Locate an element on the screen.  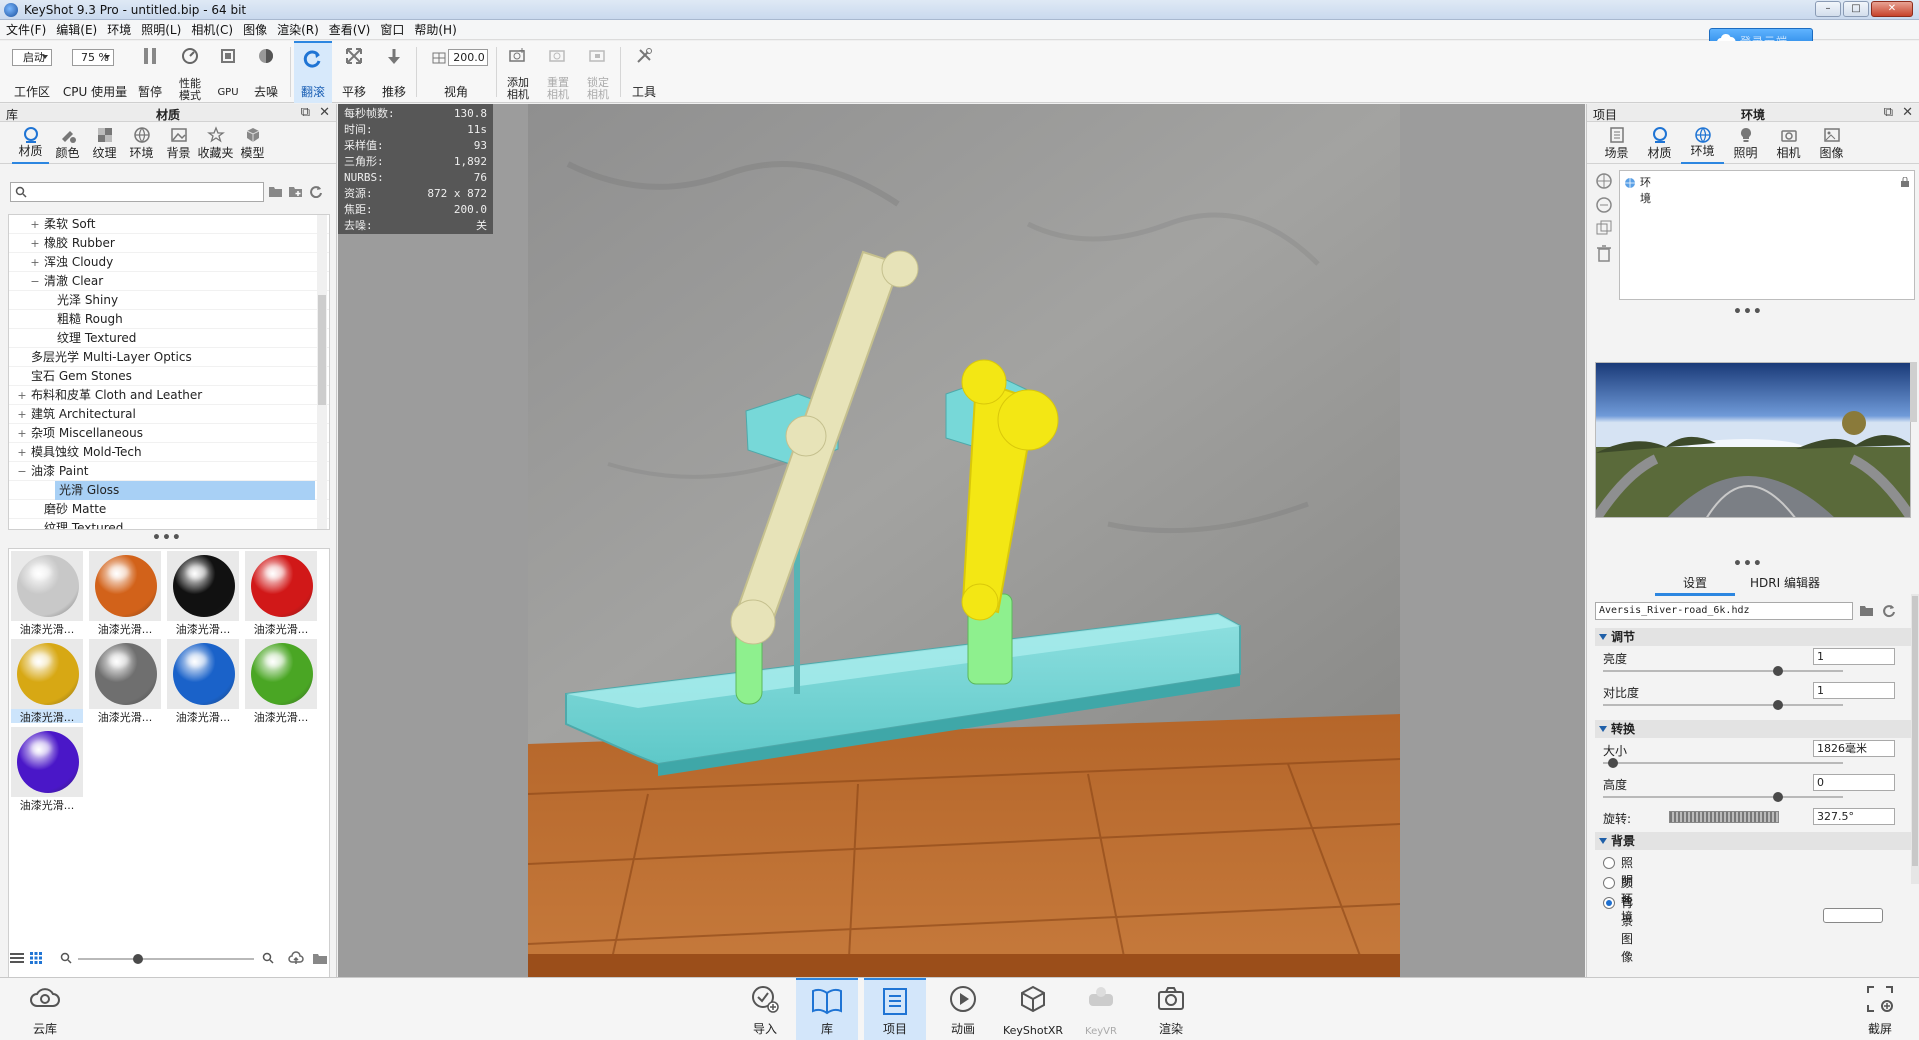
fov-input: 200.0 is located at coordinates (468, 57).